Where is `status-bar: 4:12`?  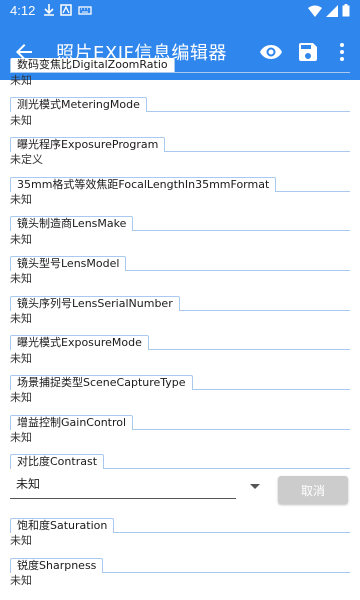
status-bar: 4:12 is located at coordinates (180, 12).